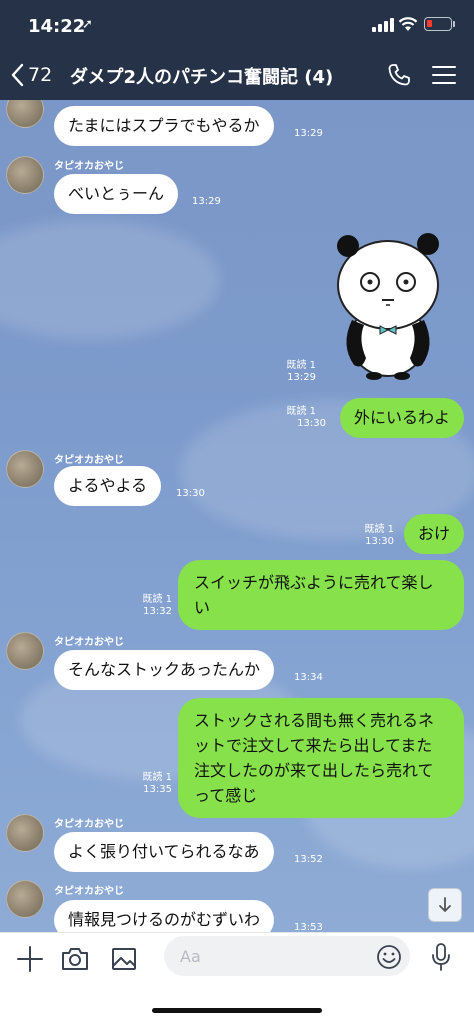 The height and width of the screenshot is (1024, 474). What do you see at coordinates (116, 194) in the screenshot?
I see `message-bubble: べいとぅーん` at bounding box center [116, 194].